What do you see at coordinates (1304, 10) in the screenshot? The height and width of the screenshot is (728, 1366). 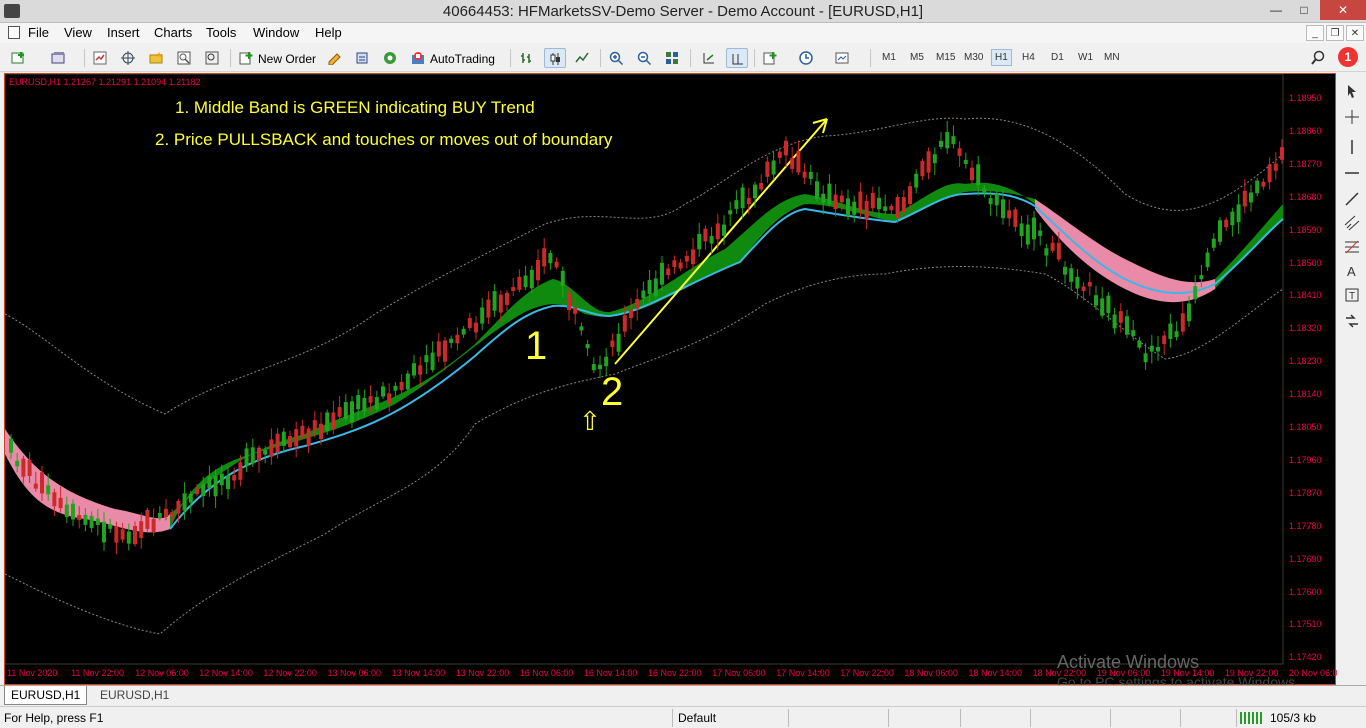 I see `maximize-button: □` at bounding box center [1304, 10].